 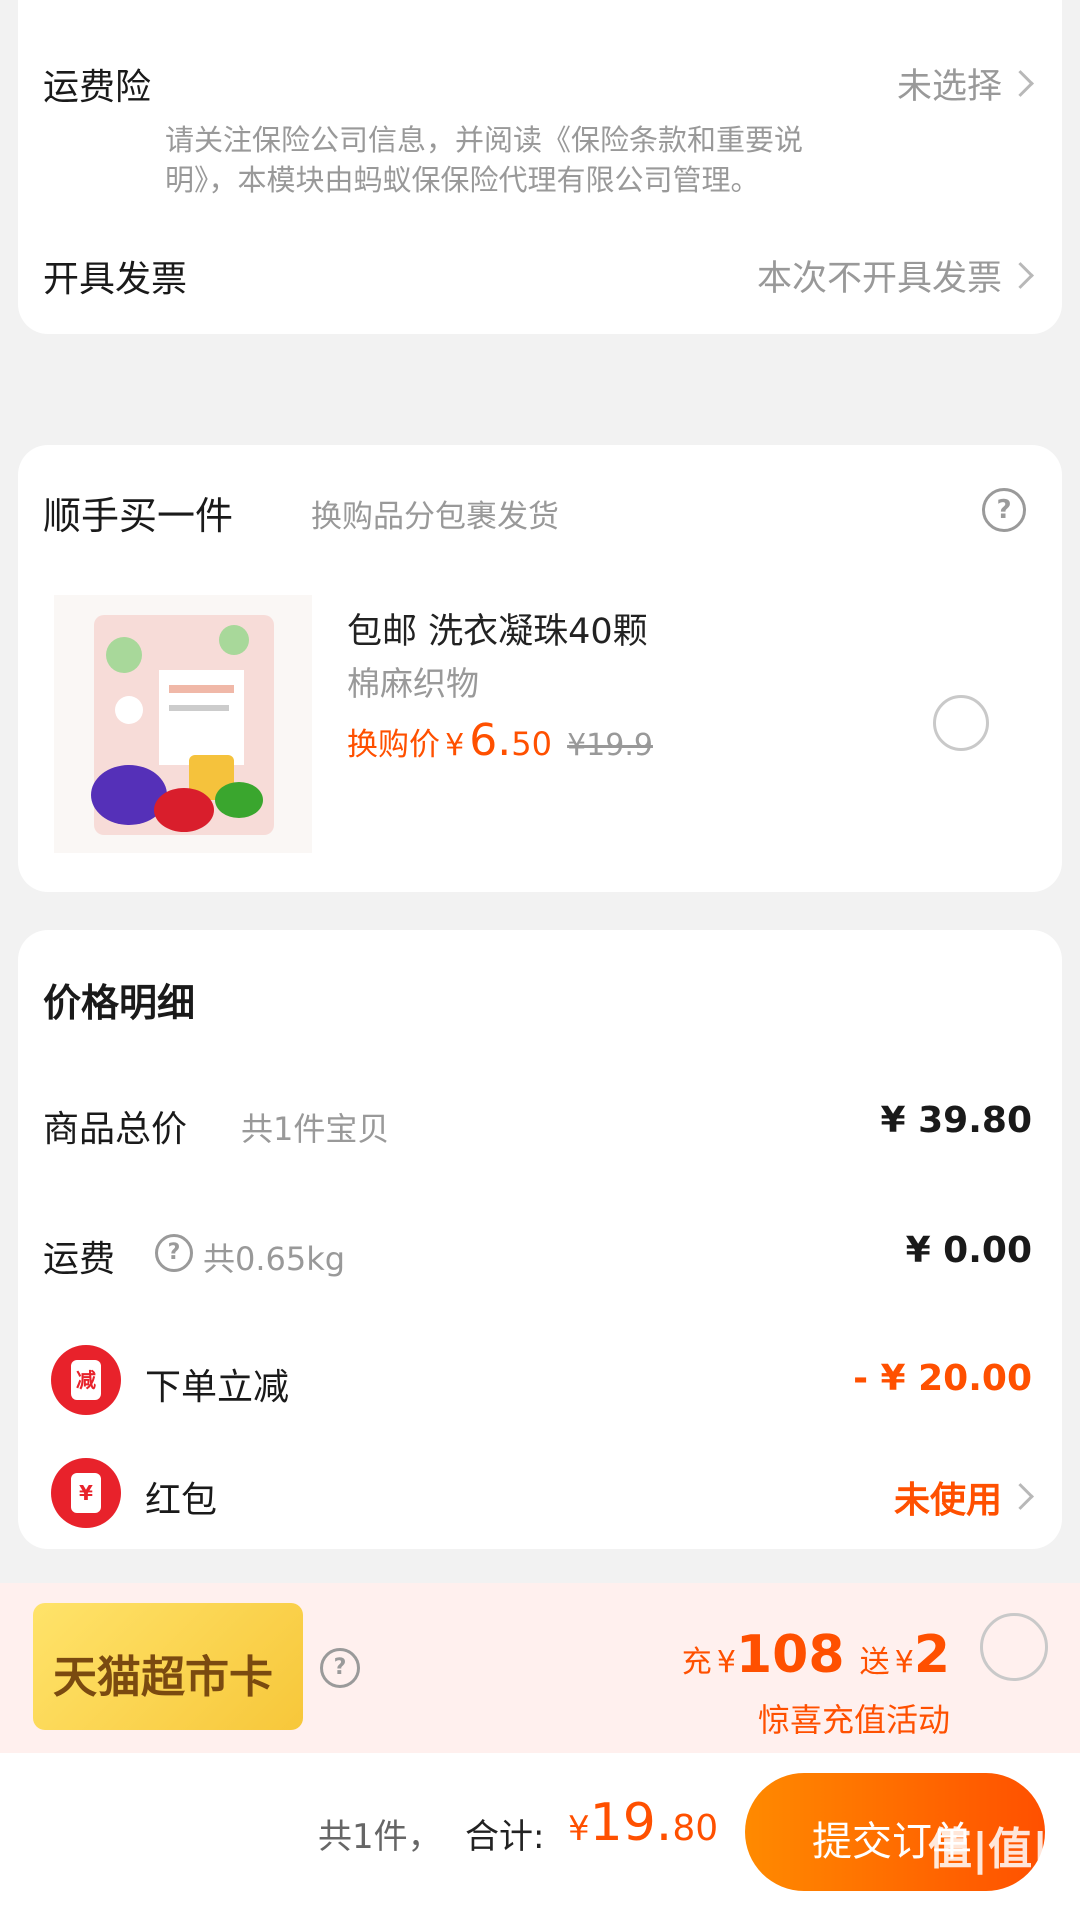 I want to click on red-packet-row: ¥ 红包 未使用, so click(x=540, y=1493).